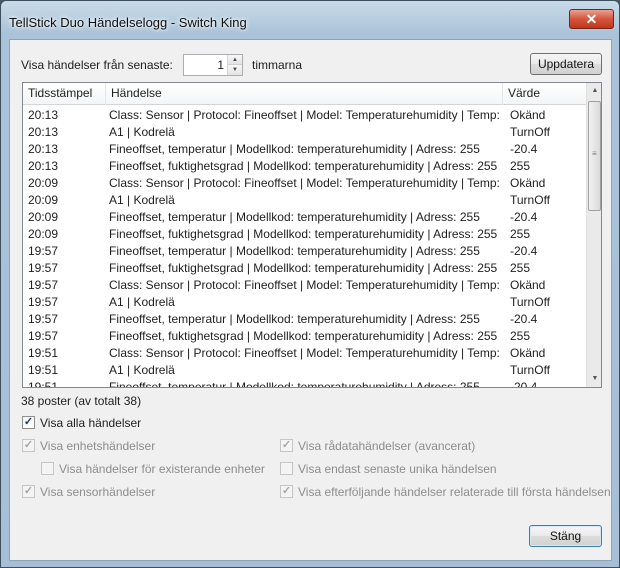 Image resolution: width=620 pixels, height=568 pixels. I want to click on scroll-down-icon: ▼, so click(594, 379).